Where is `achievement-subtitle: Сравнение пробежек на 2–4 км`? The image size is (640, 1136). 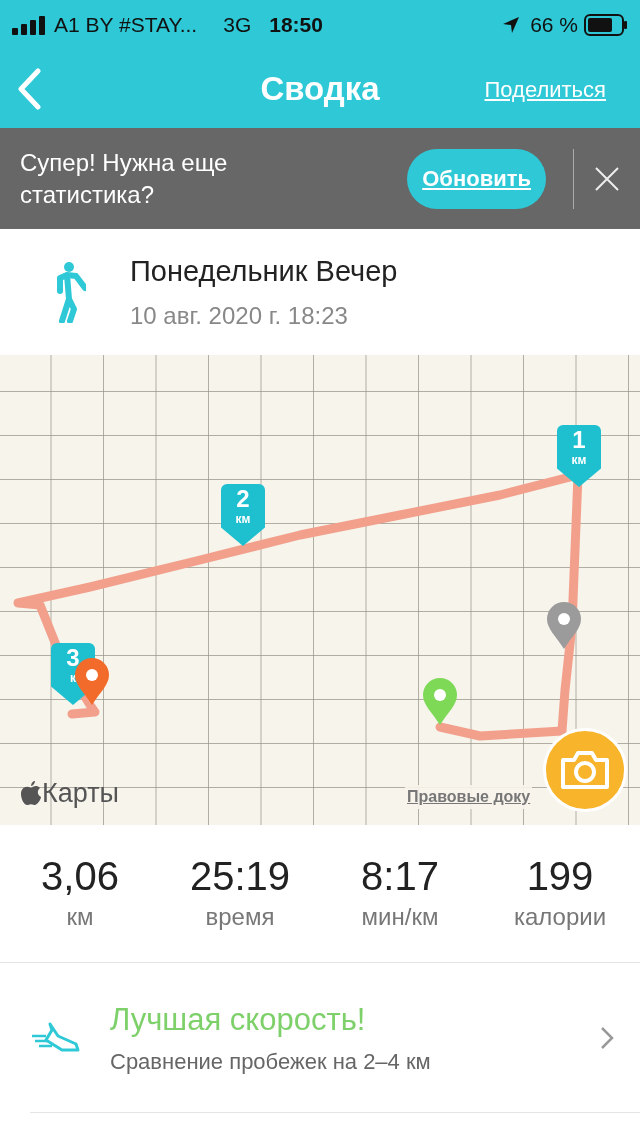
achievement-subtitle: Сравнение пробежек на 2–4 км is located at coordinates (271, 1062).